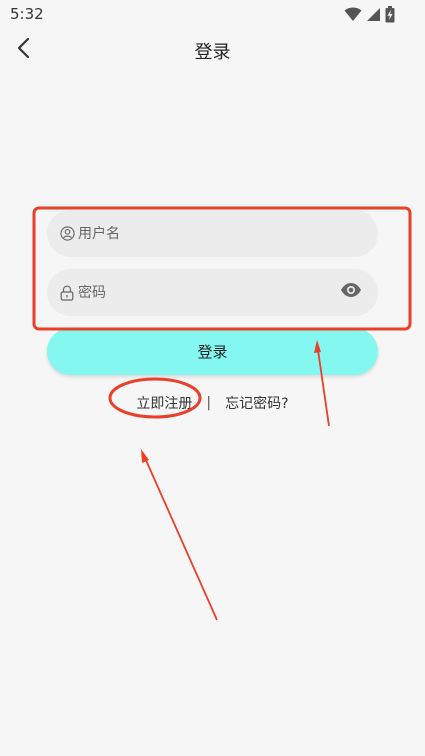  I want to click on page-title: 登录, so click(212, 52).